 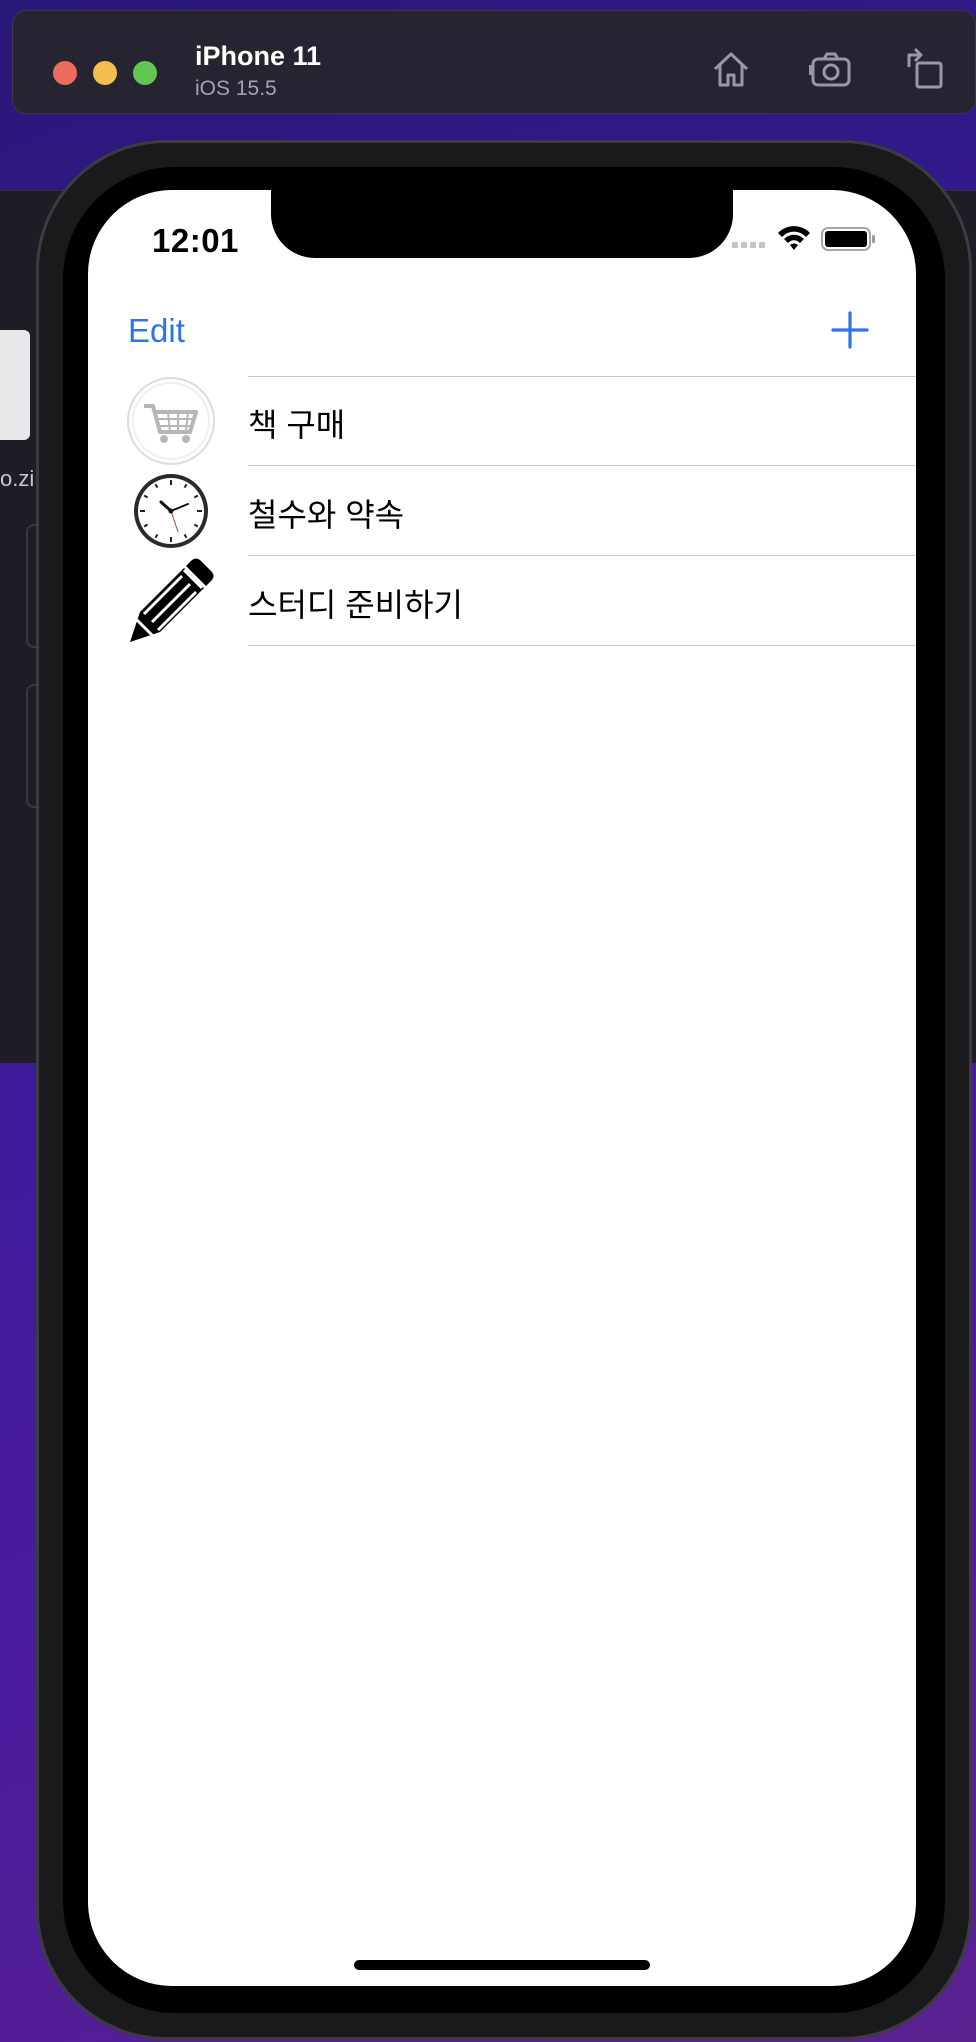 I want to click on list-divider, so click(x=582, y=645).